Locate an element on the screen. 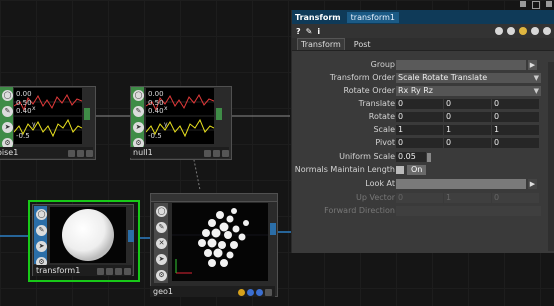 The width and height of the screenshot is (554, 306). scale-z-field: 1 is located at coordinates (515, 130).